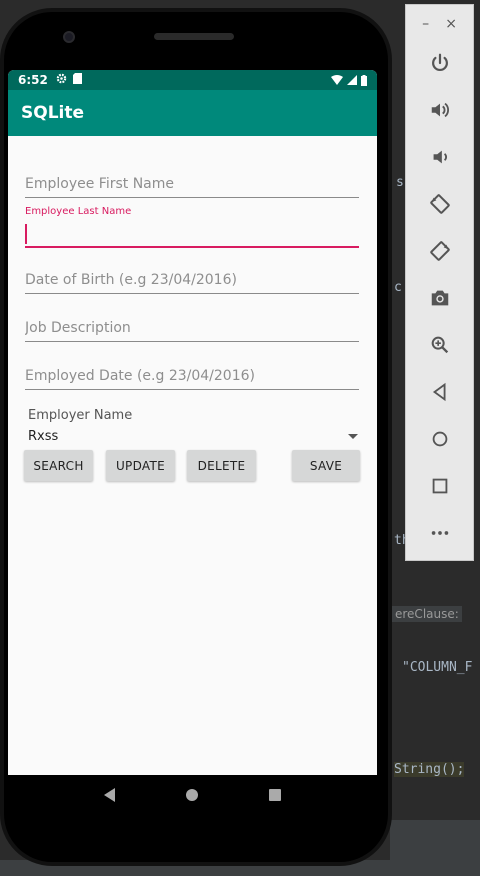  What do you see at coordinates (33, 80) in the screenshot?
I see `status-time: 6:52` at bounding box center [33, 80].